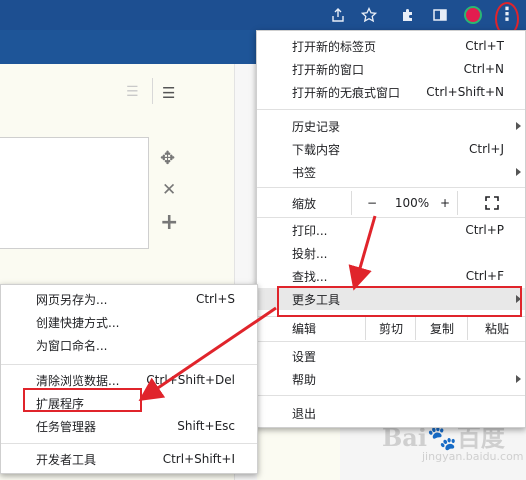  I want to click on arrow-to-more-tools, so click(362, 253).